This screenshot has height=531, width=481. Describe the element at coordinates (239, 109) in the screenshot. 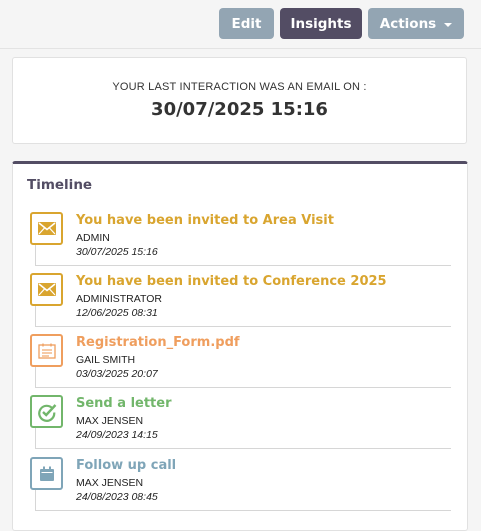

I see `last-interaction-datetime: 30/07/2025 15:16` at that location.